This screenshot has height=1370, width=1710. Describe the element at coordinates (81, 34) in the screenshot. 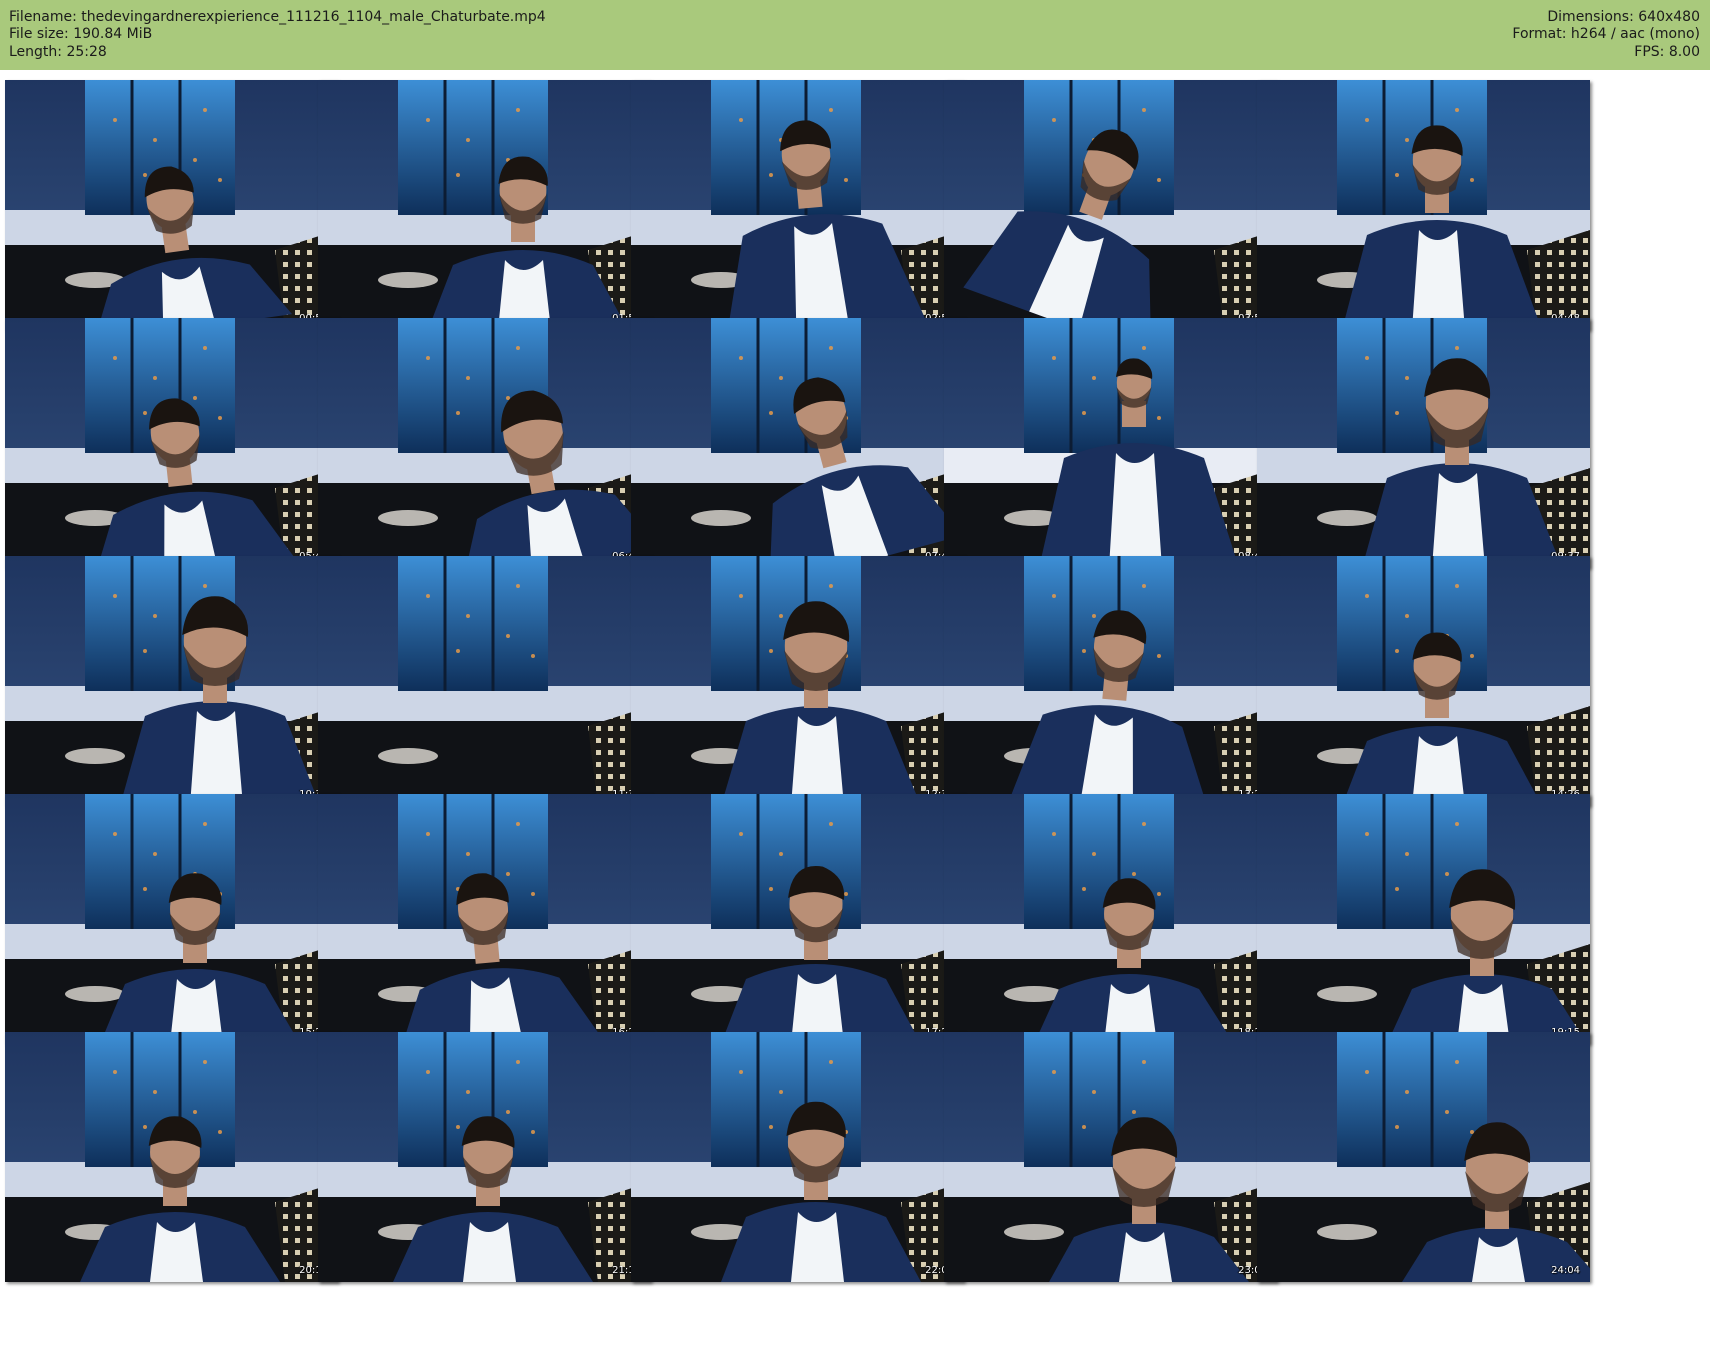

I see `filesize-text: File size: 190.84 MiB` at that location.